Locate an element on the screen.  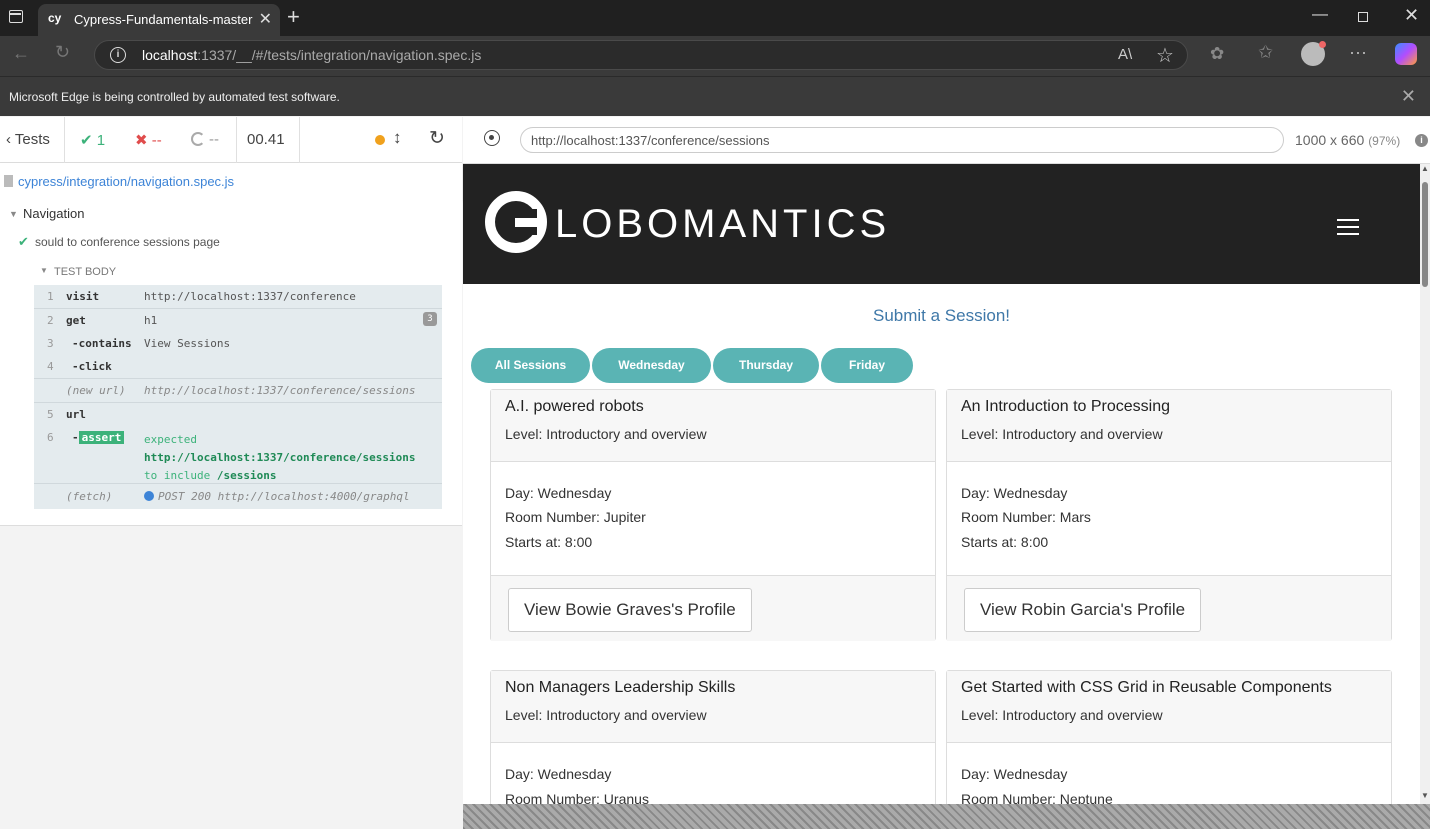
brand-name: LOBOMANTICS is located at coordinates (722, 224).